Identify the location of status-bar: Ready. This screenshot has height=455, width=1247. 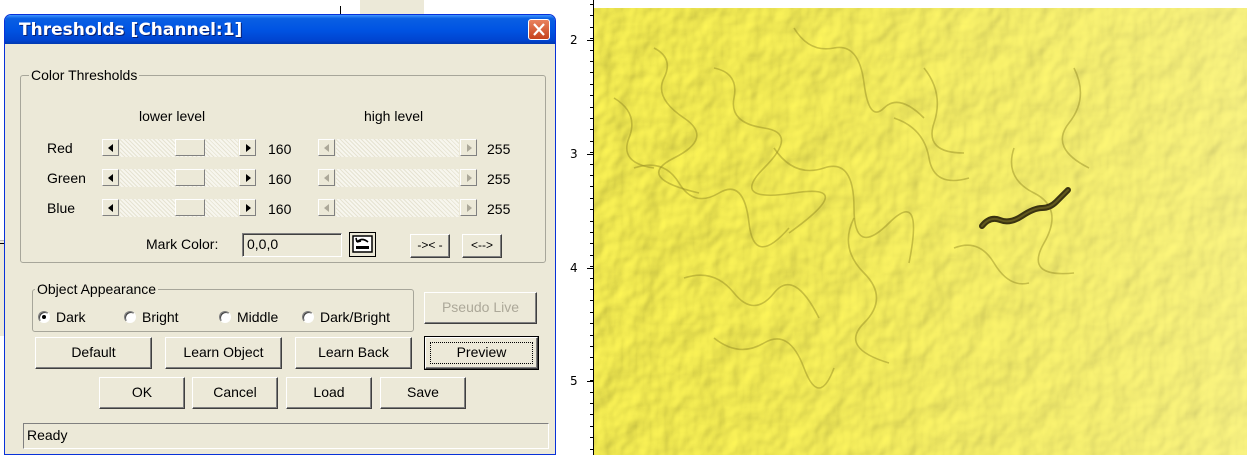
(286, 436).